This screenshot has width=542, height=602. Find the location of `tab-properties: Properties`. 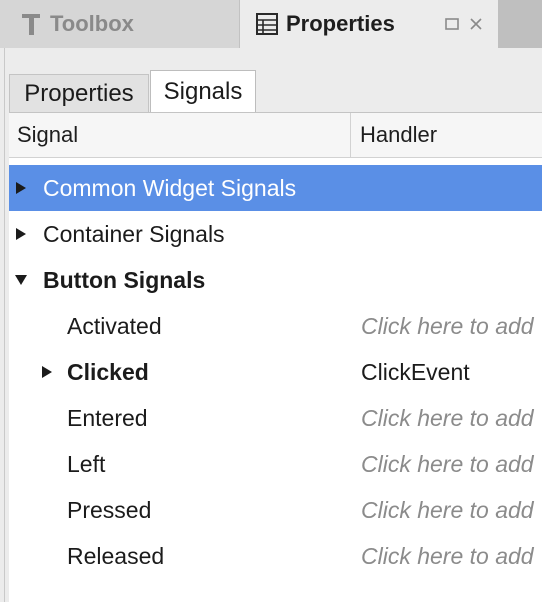

tab-properties: Properties is located at coordinates (79, 93).